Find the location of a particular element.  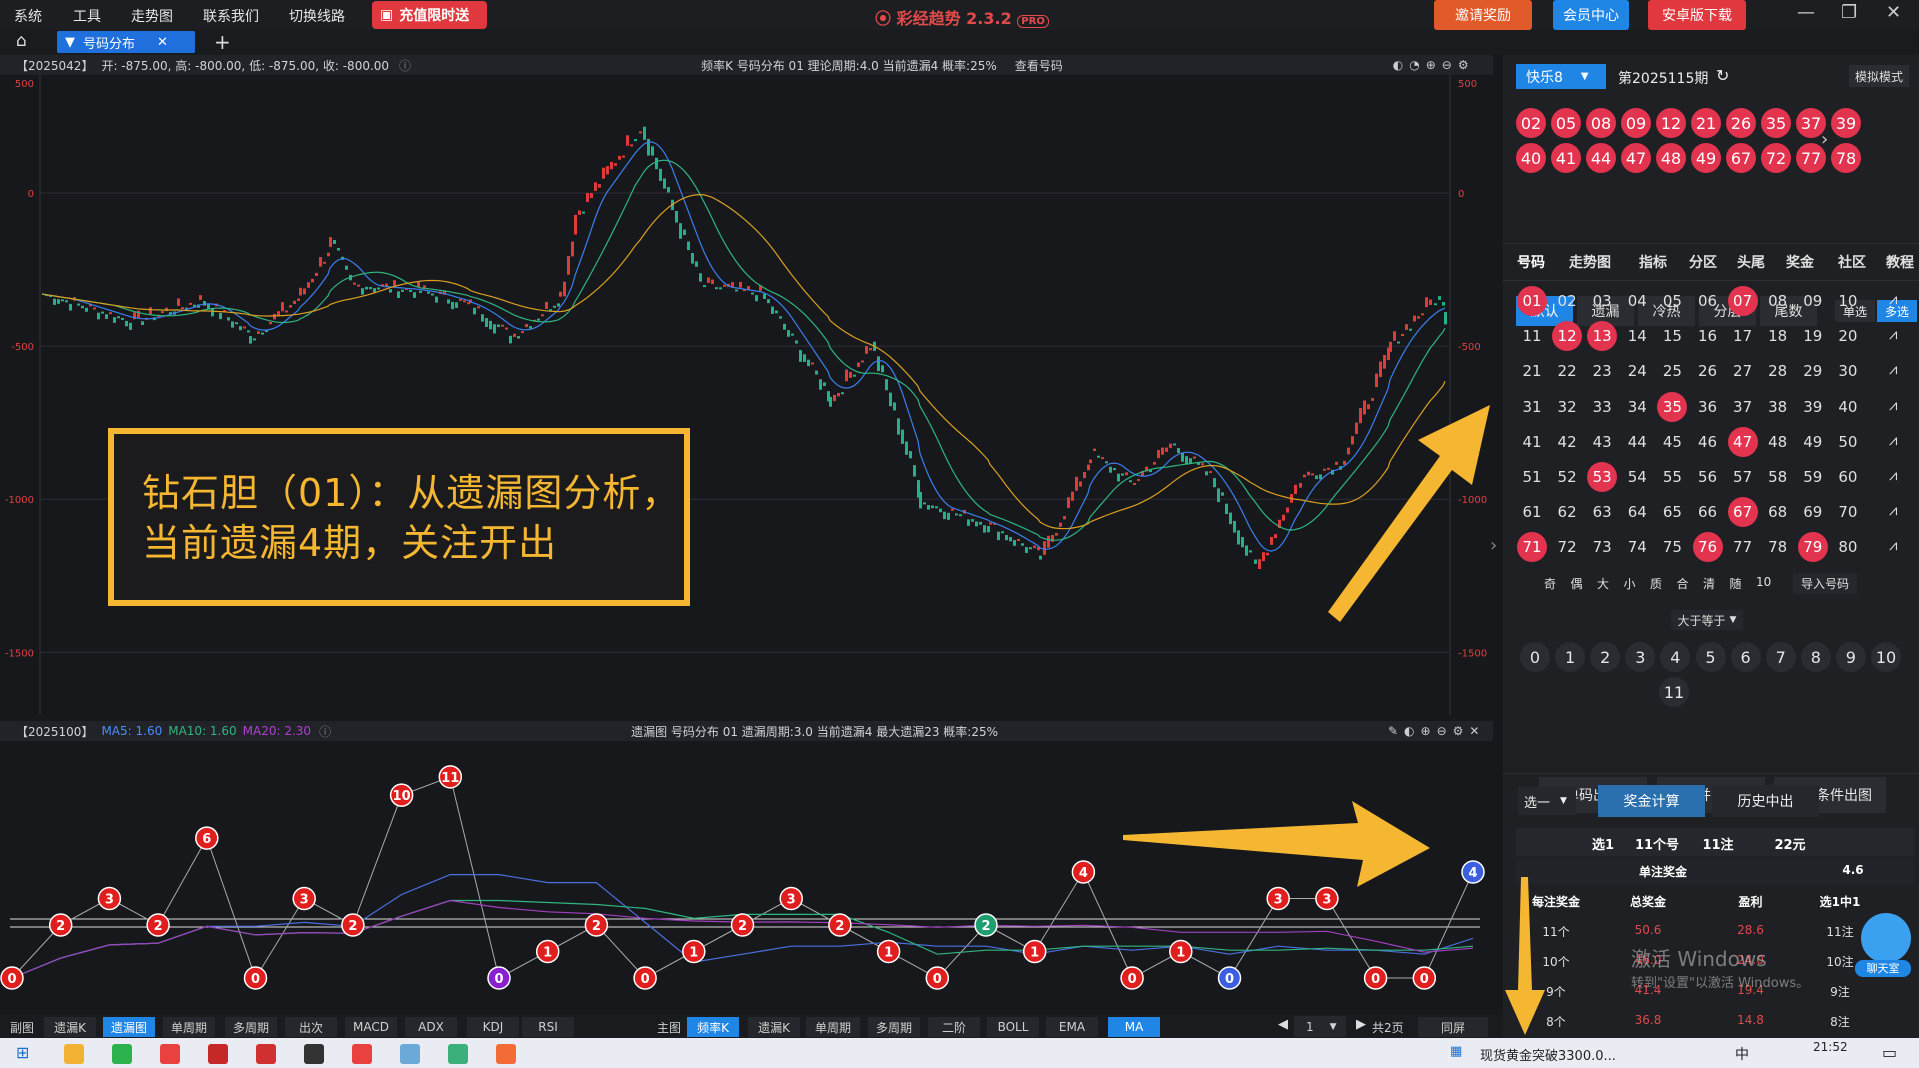

digit-button: 4 is located at coordinates (1675, 657).